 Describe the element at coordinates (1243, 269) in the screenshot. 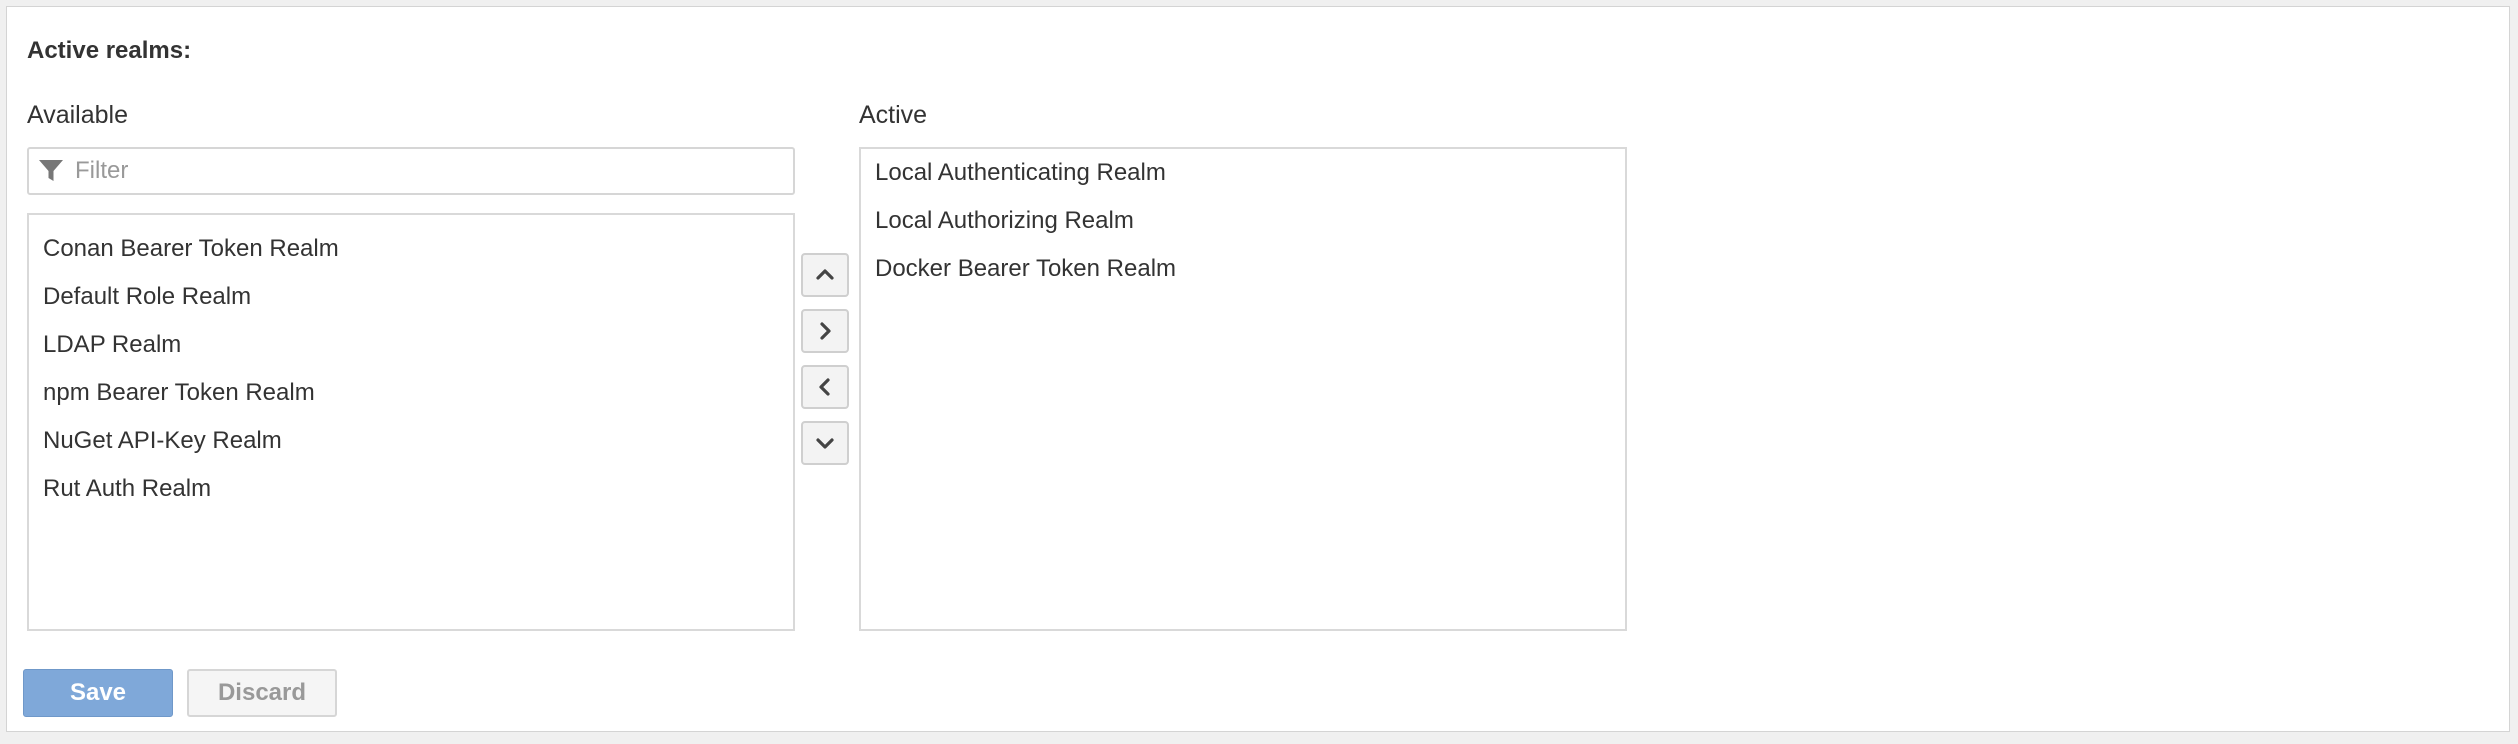

I see `active-item: Docker Bearer Token Realm` at that location.